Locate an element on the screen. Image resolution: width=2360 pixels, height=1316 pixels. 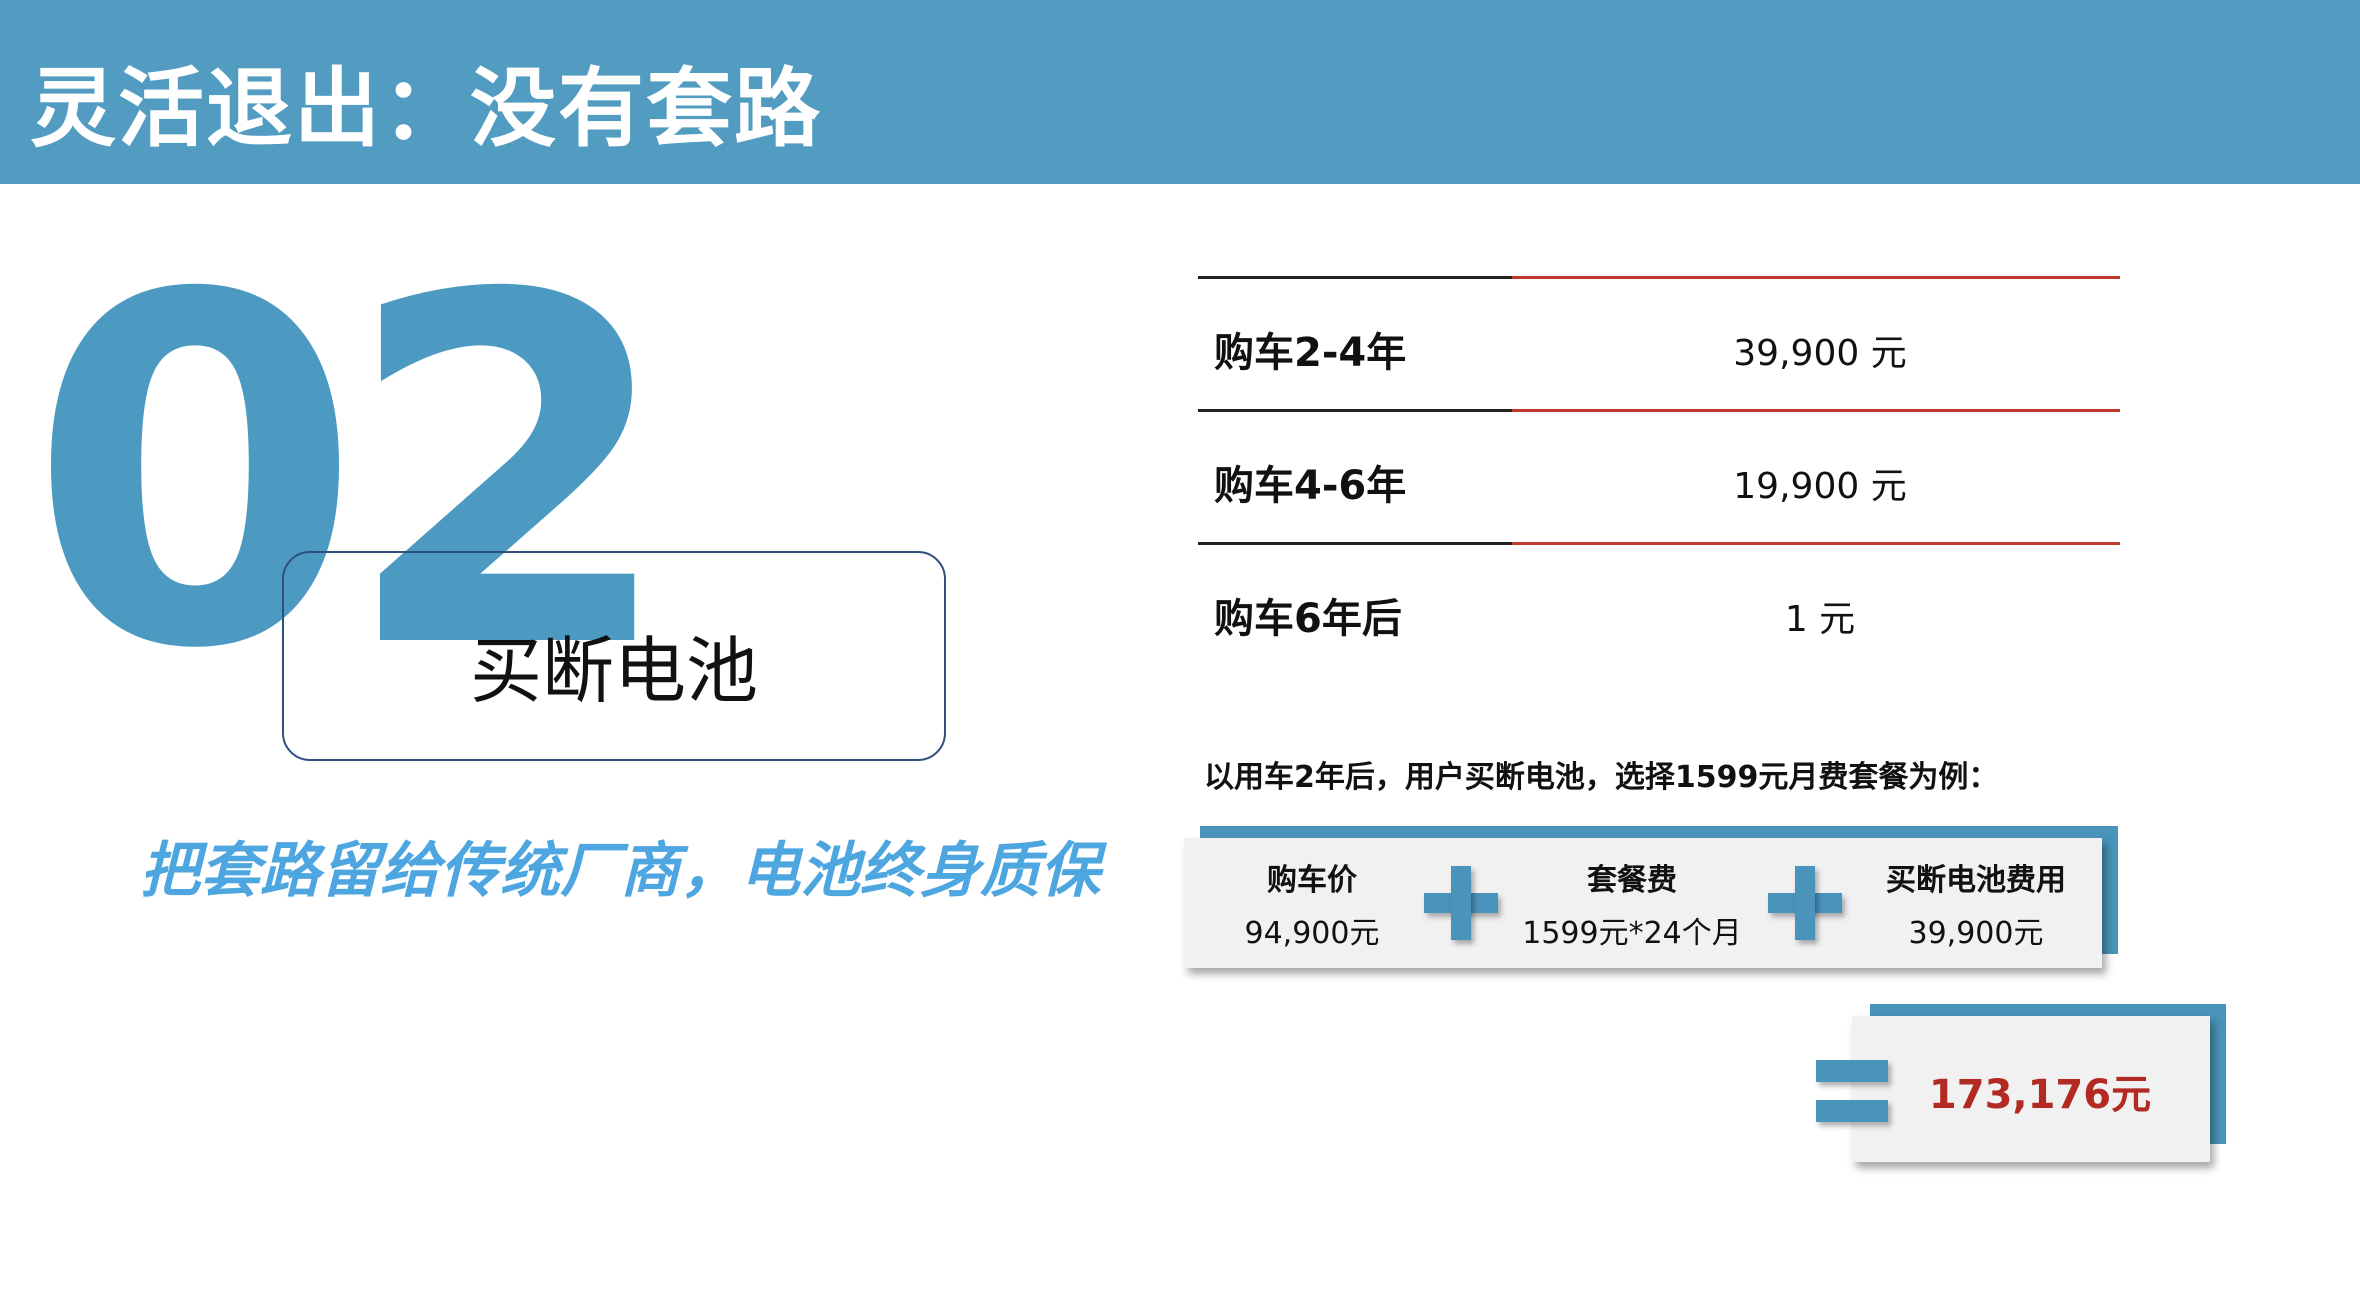
total-value: 173,176元 is located at coordinates (2040, 1095).